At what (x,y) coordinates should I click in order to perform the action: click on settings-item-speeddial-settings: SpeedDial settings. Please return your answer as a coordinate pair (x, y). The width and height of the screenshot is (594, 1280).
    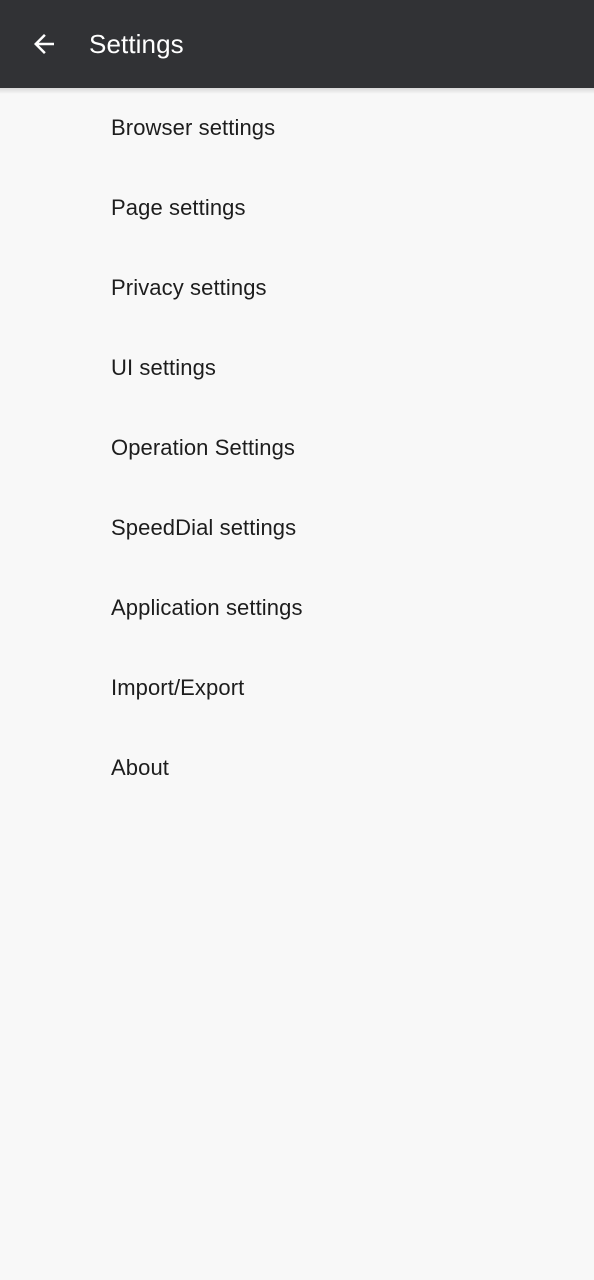
    Looking at the image, I should click on (297, 528).